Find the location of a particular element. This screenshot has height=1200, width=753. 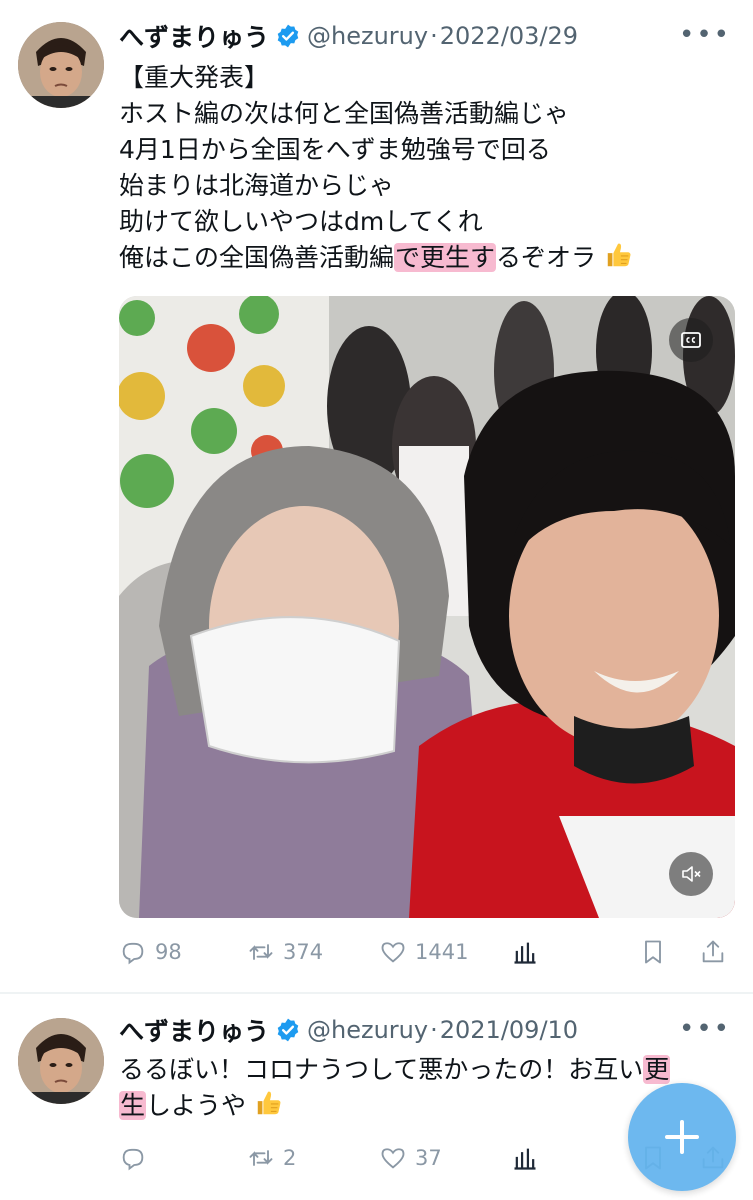

like-count: 1441 is located at coordinates (442, 952).